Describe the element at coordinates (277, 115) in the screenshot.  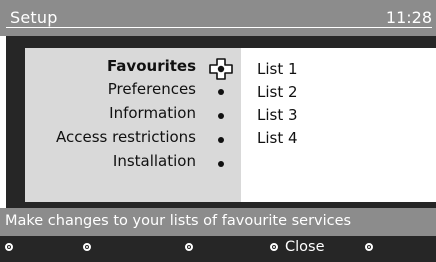
I see `submenu-item-list-3: List 3` at that location.